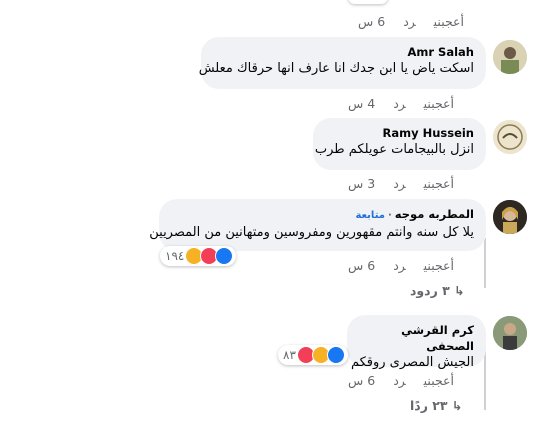  I want to click on reaction-summary: ٨٣, so click(313, 355).